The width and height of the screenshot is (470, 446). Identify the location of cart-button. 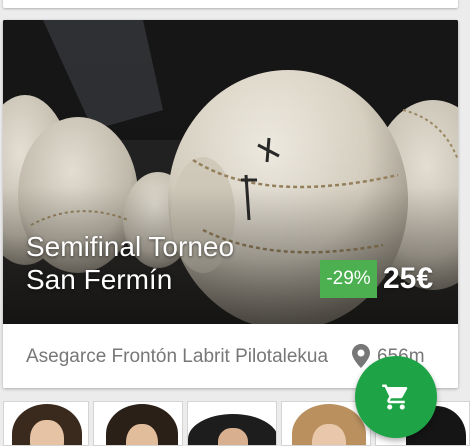
(396, 397).